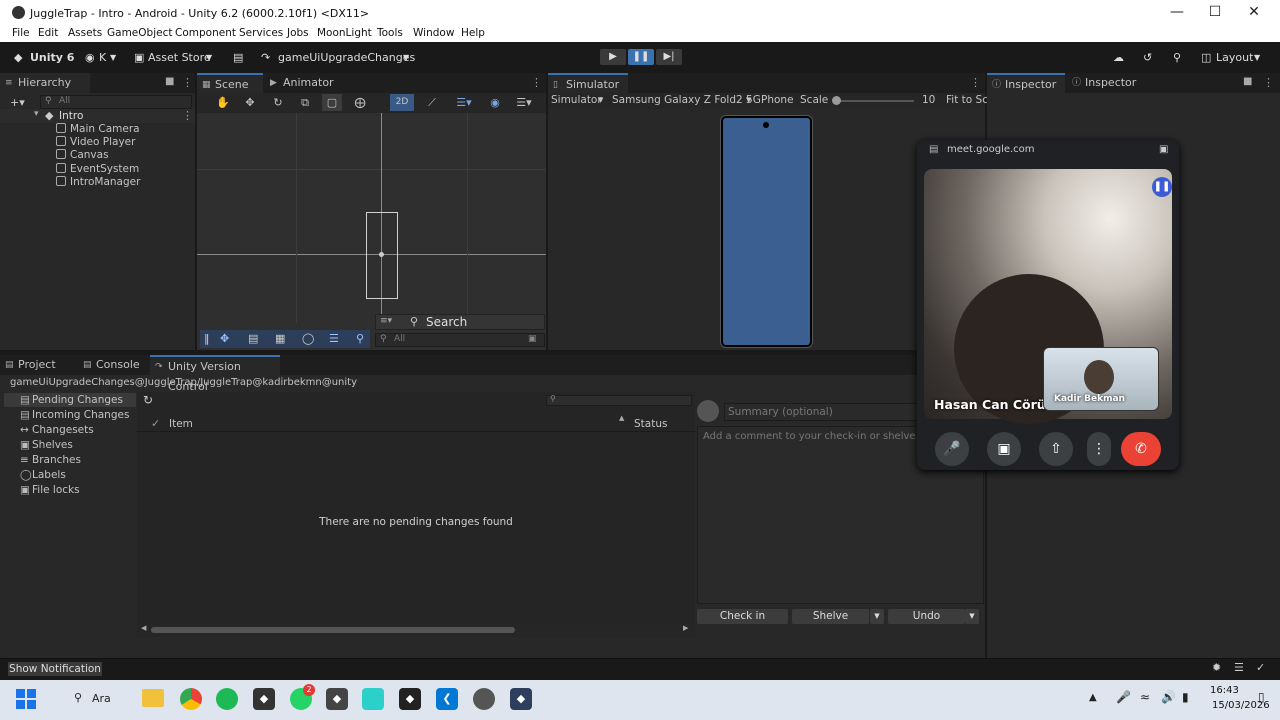 This screenshot has height=720, width=1280. Describe the element at coordinates (35, 365) in the screenshot. I see `tab-project: ▤ Project` at that location.